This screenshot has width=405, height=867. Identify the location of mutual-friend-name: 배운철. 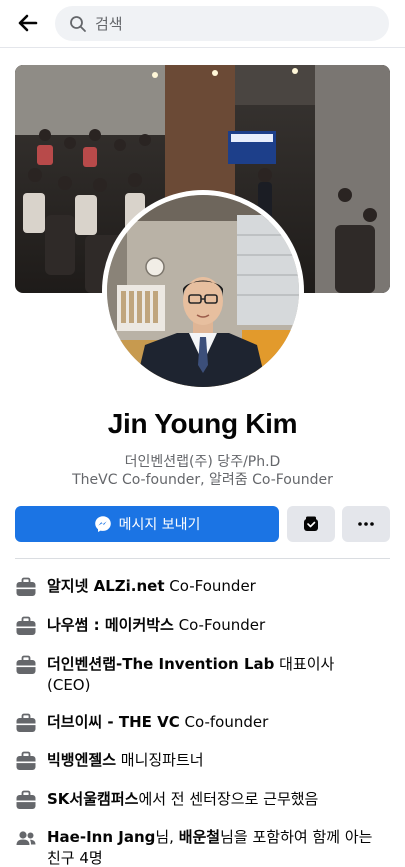
(199, 837).